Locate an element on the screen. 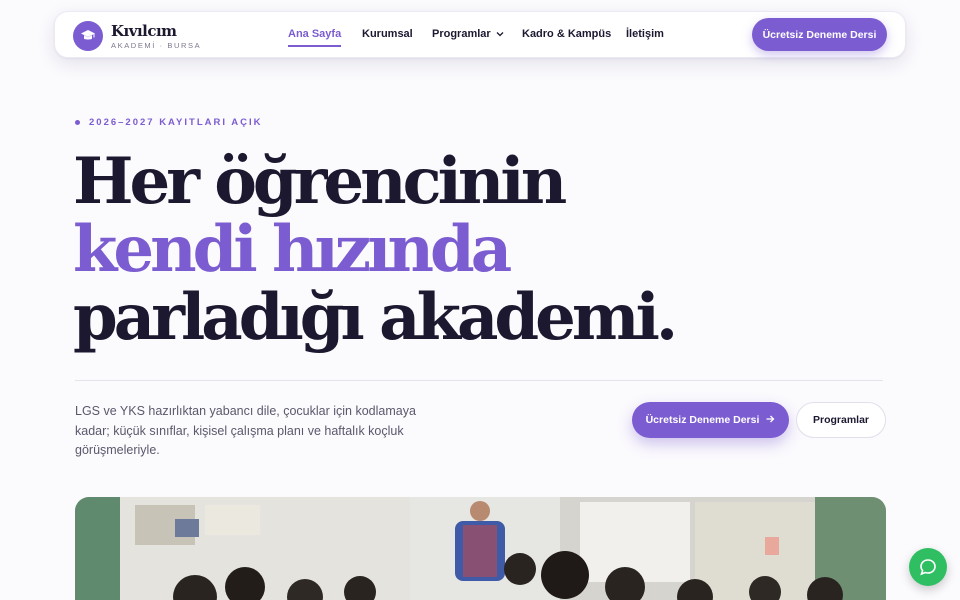 The image size is (960, 600). nav-item-label: Ana Sayfa is located at coordinates (315, 34).